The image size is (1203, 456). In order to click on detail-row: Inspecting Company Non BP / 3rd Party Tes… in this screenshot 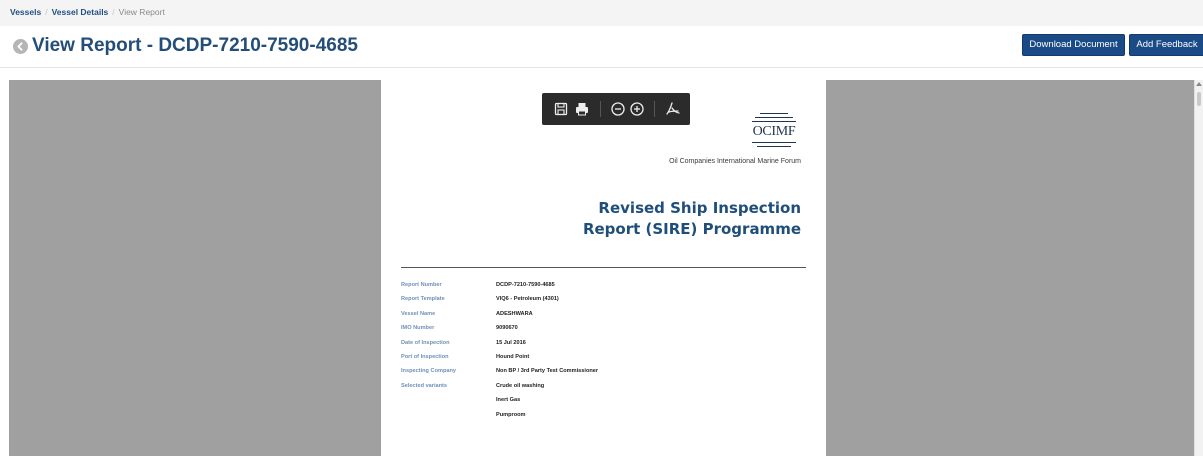, I will do `click(603, 371)`.